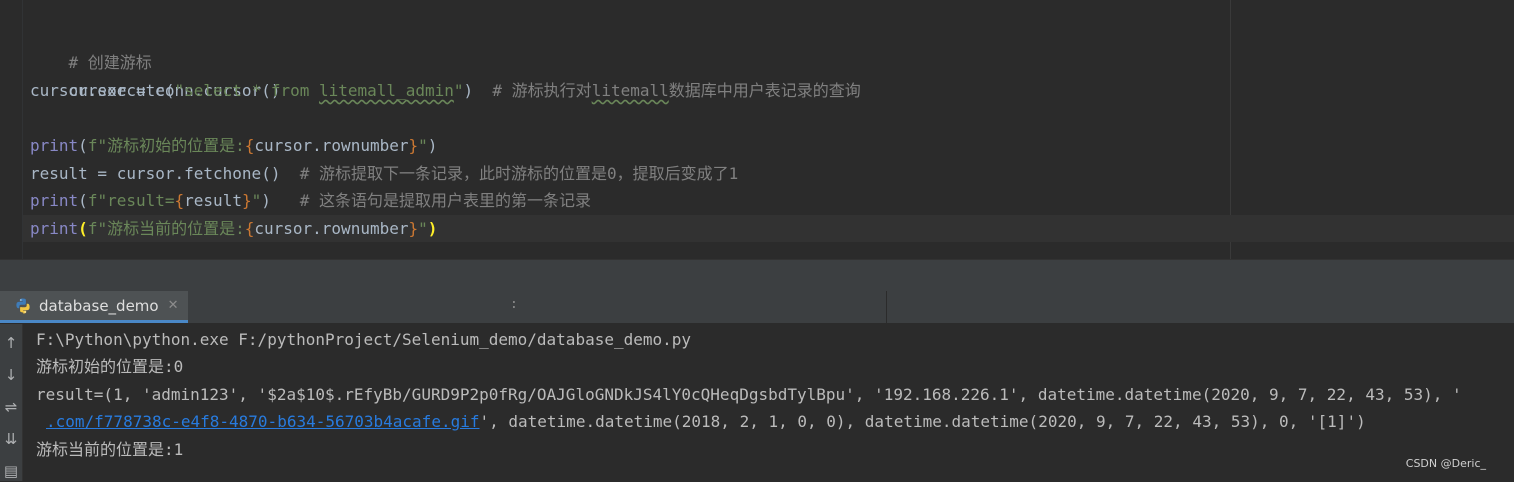  I want to click on matched-paren: ), so click(432, 228).